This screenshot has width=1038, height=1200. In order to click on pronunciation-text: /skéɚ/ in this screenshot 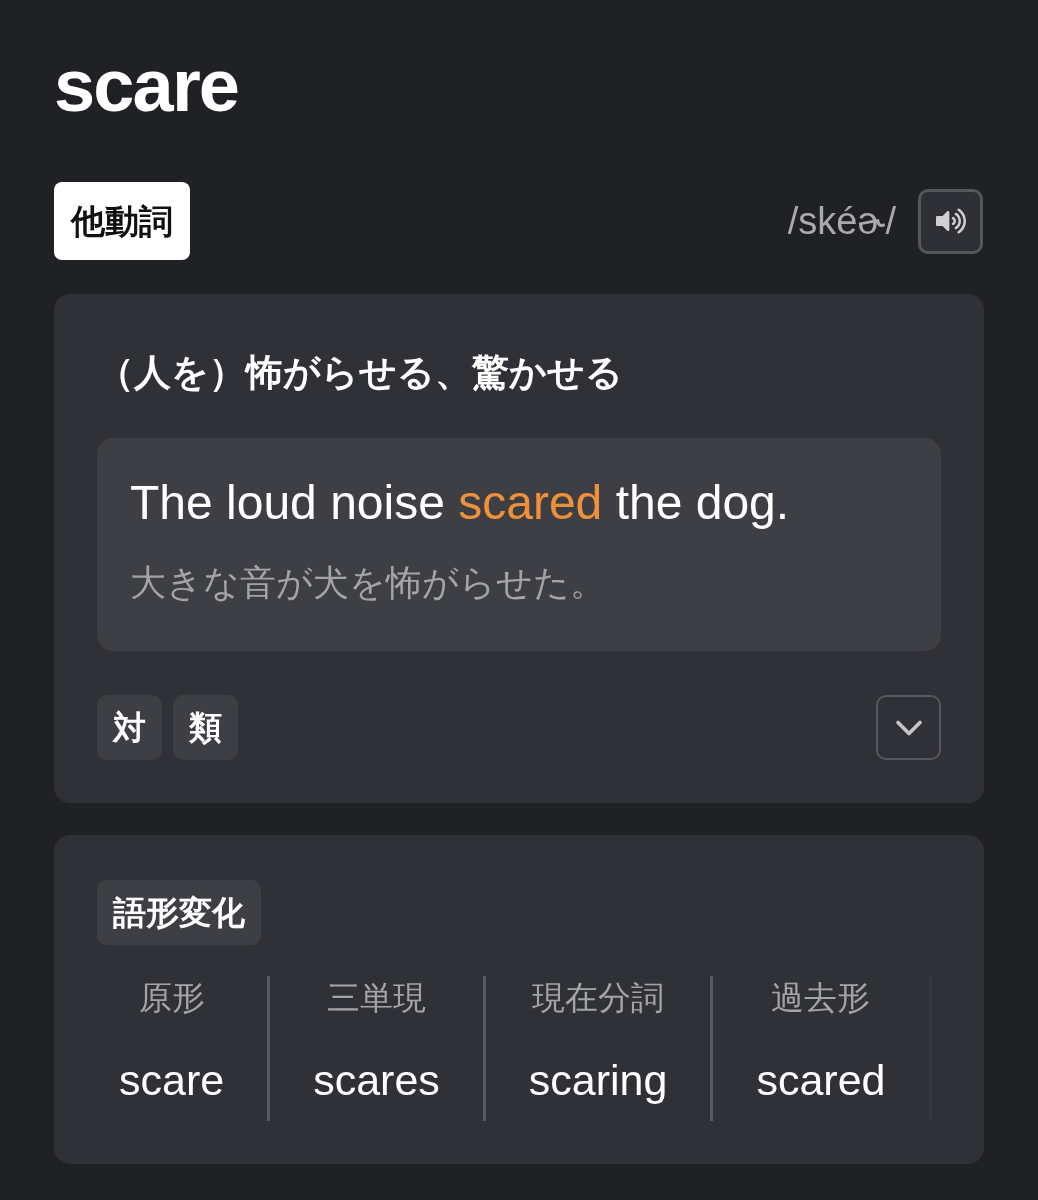, I will do `click(841, 221)`.